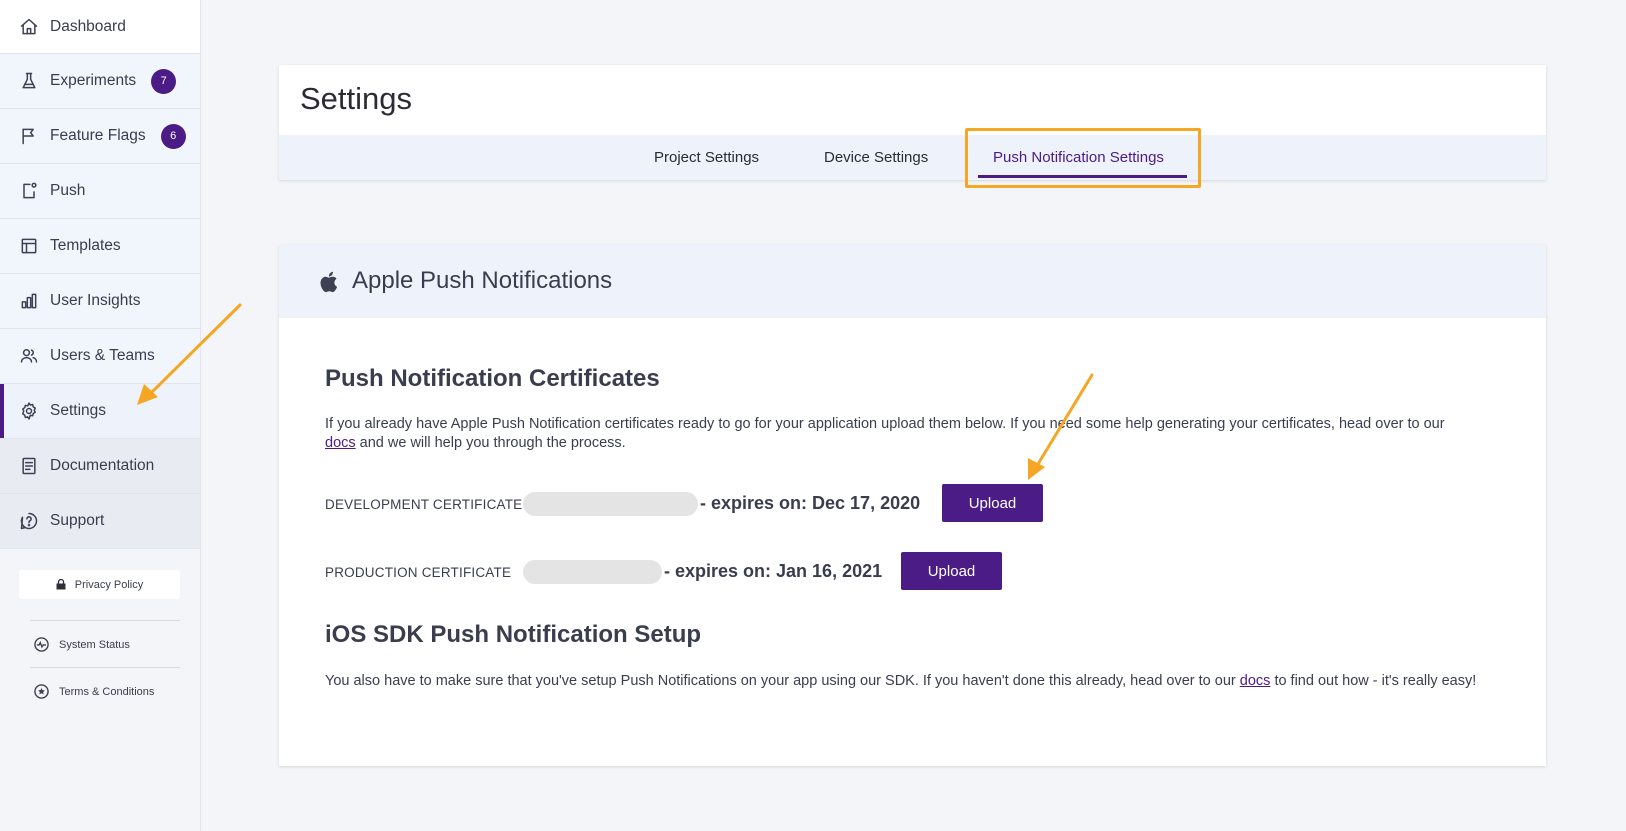  What do you see at coordinates (482, 280) in the screenshot?
I see `apple-push-title: Apple Push Notifications` at bounding box center [482, 280].